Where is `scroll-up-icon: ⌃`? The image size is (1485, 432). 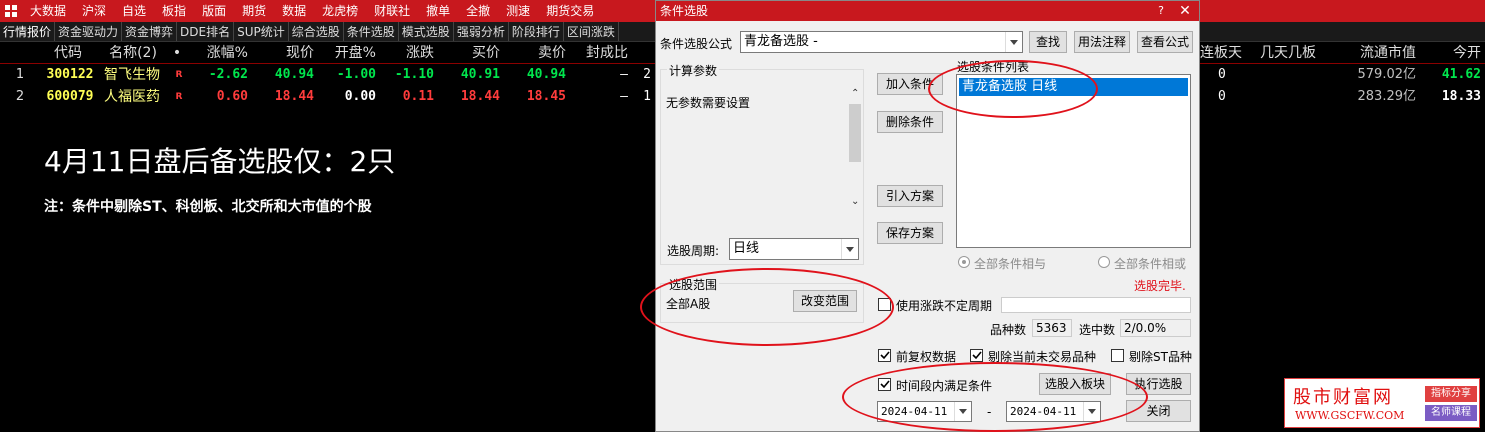 scroll-up-icon: ⌃ is located at coordinates (855, 93).